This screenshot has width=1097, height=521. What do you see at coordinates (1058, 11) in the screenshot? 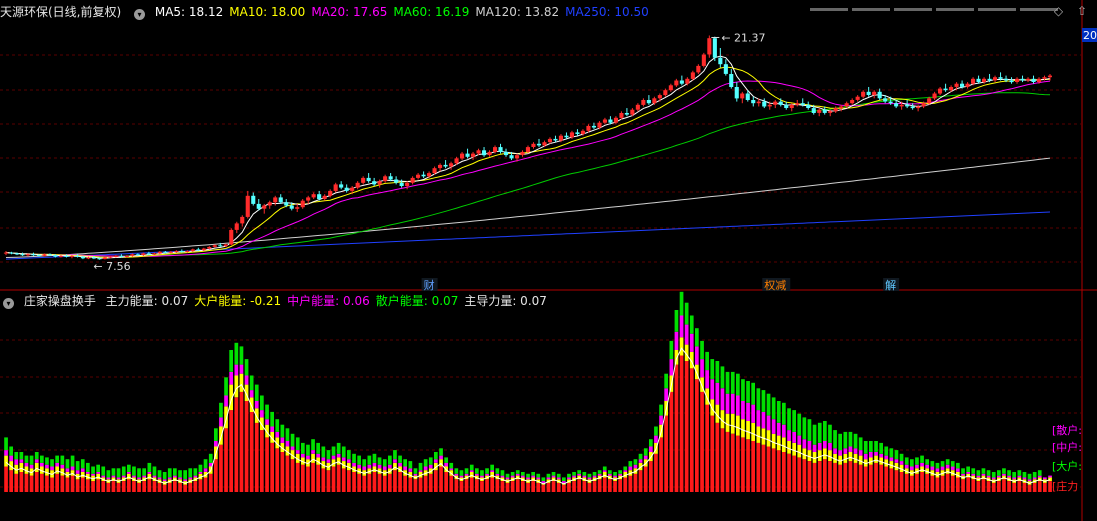
I see `diamond-icon: ◇` at bounding box center [1058, 11].